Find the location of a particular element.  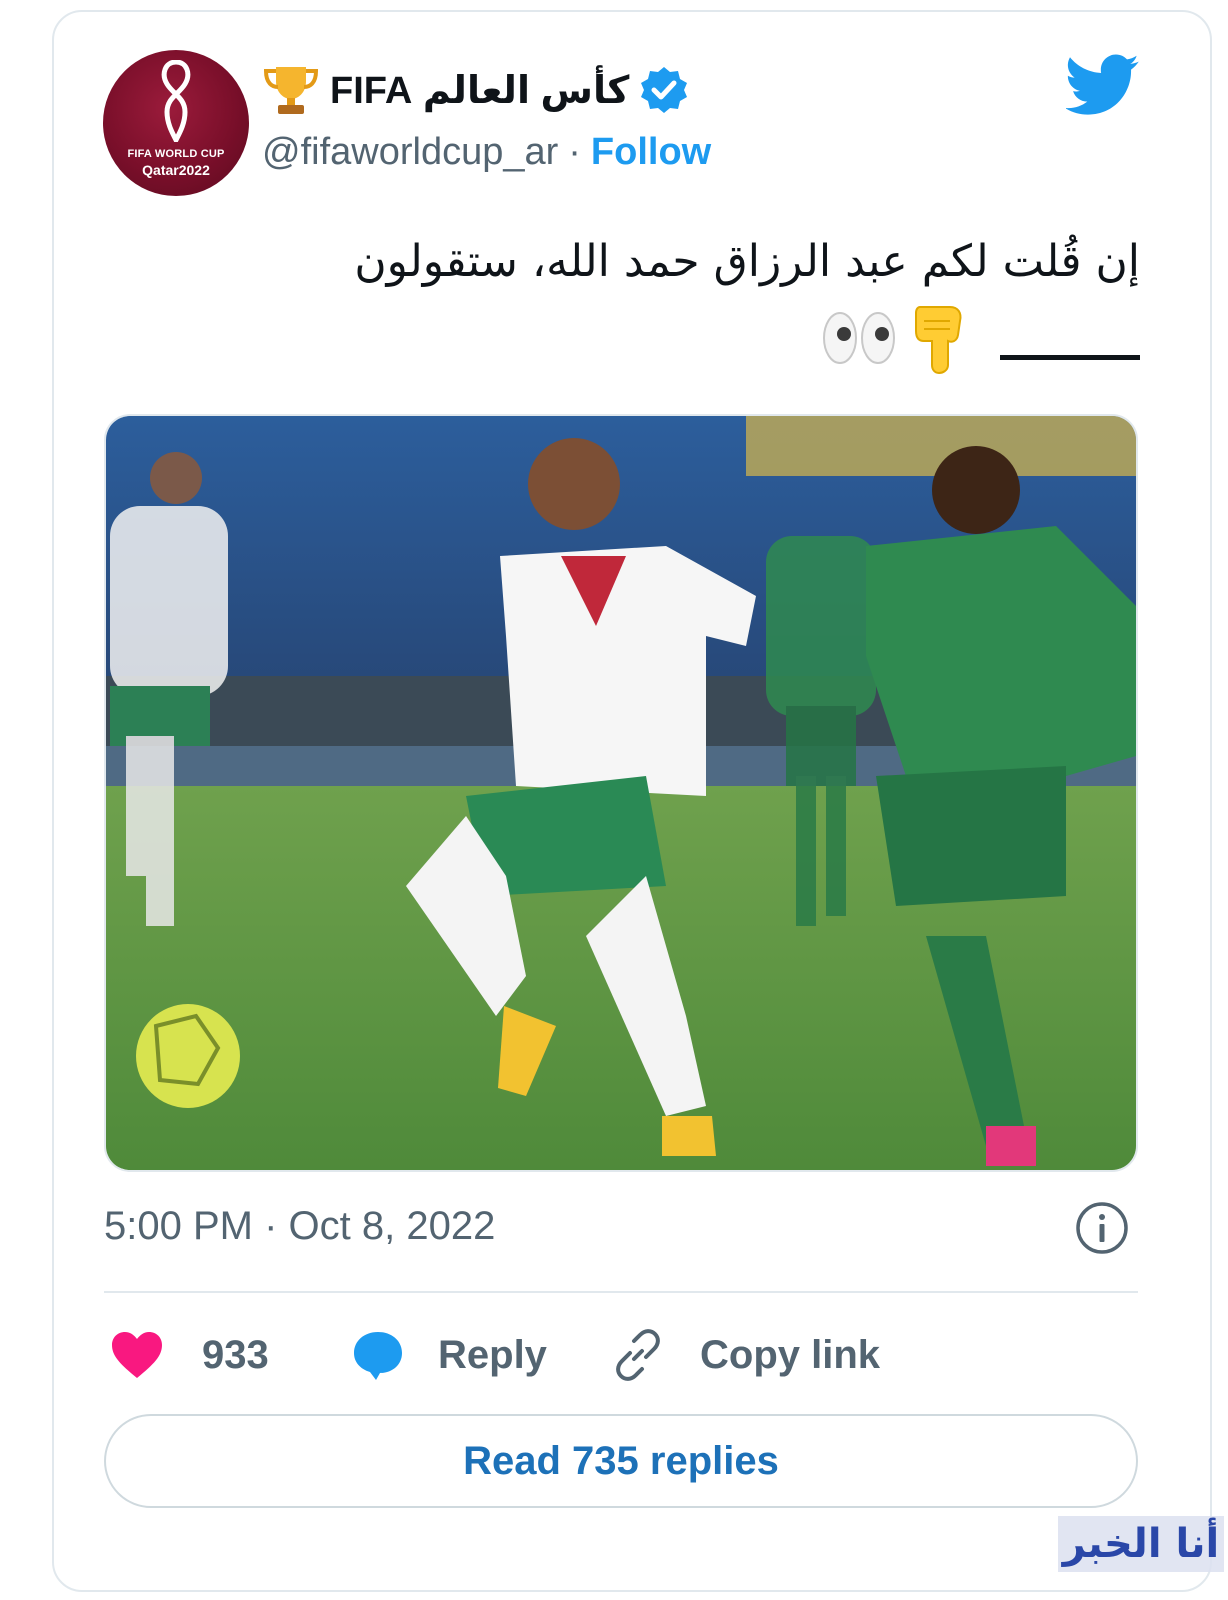

copy-link-button: Copy link is located at coordinates (746, 1355).